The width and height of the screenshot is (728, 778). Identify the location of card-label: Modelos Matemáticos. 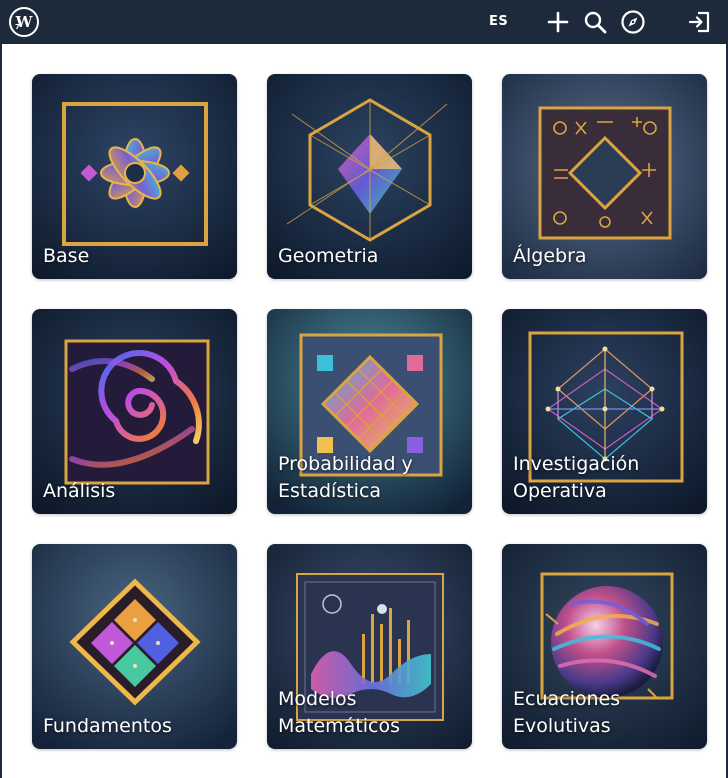
(339, 712).